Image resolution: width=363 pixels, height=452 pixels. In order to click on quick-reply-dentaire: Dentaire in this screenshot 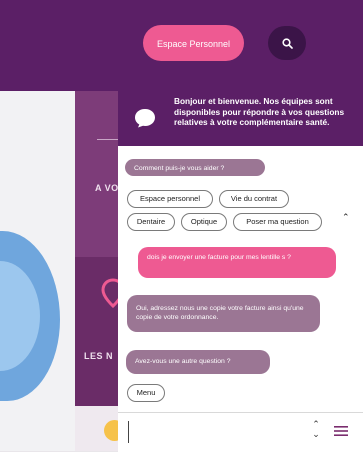, I will do `click(151, 222)`.